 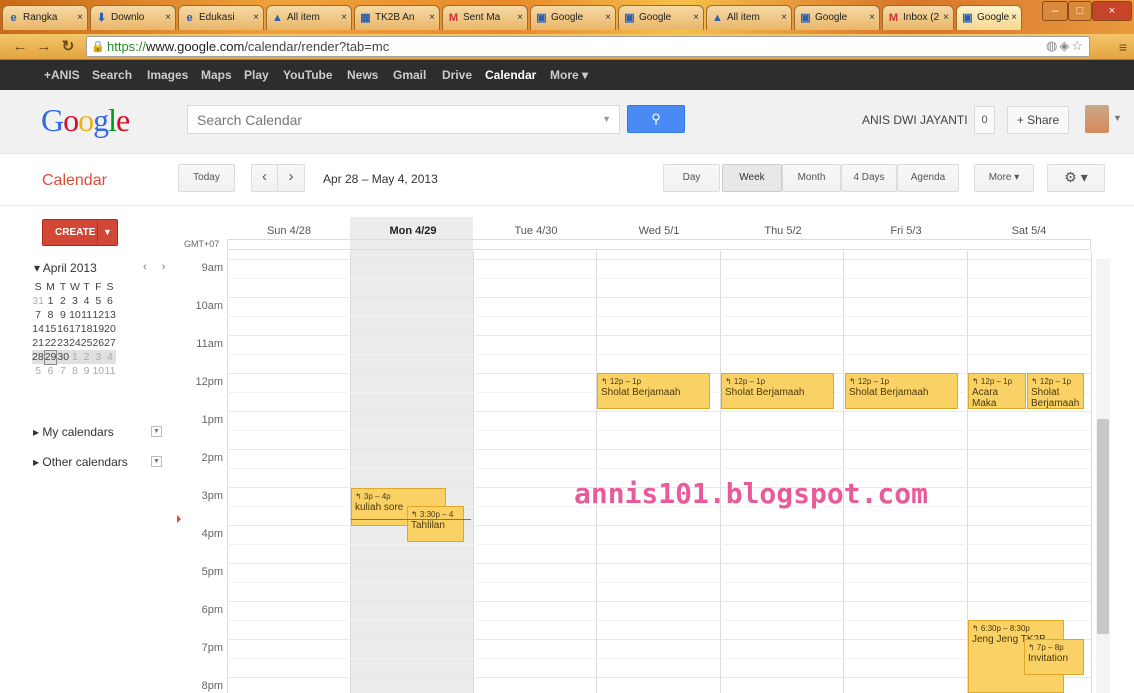 What do you see at coordinates (98, 329) in the screenshot?
I see `mini-day: 19` at bounding box center [98, 329].